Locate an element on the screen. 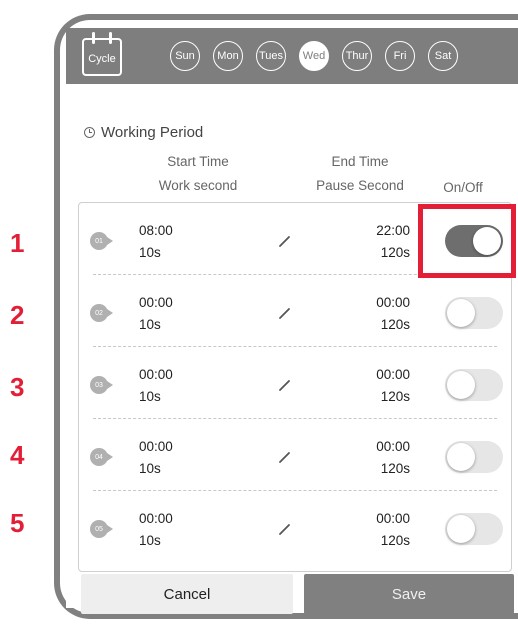 This screenshot has height=626, width=518. day-sat-button: Sat is located at coordinates (443, 56).